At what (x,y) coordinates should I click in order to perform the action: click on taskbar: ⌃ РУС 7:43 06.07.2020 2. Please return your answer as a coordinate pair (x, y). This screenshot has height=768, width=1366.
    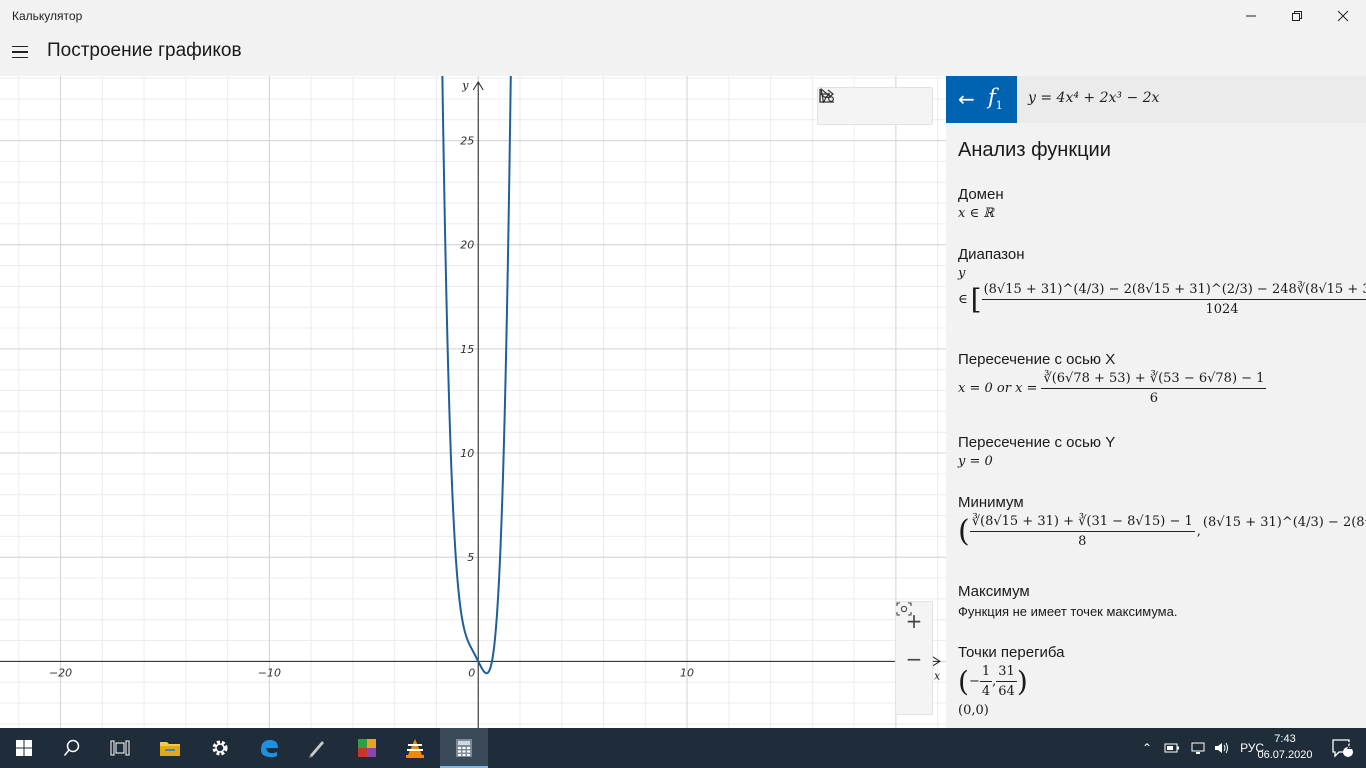
    Looking at the image, I should click on (683, 748).